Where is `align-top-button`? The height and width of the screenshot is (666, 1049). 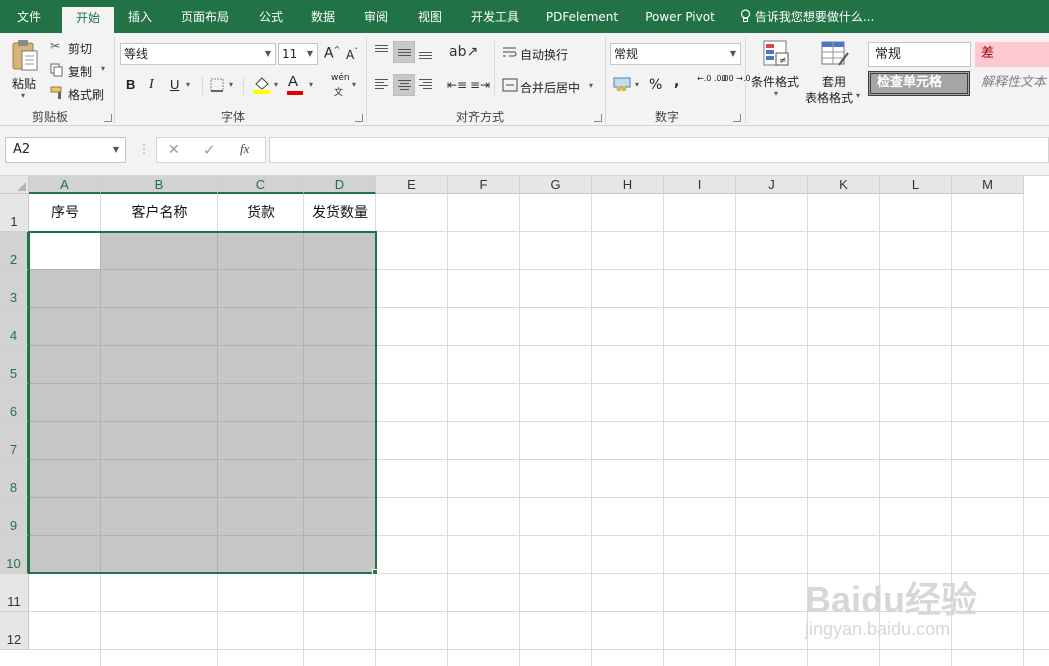 align-top-button is located at coordinates (382, 52).